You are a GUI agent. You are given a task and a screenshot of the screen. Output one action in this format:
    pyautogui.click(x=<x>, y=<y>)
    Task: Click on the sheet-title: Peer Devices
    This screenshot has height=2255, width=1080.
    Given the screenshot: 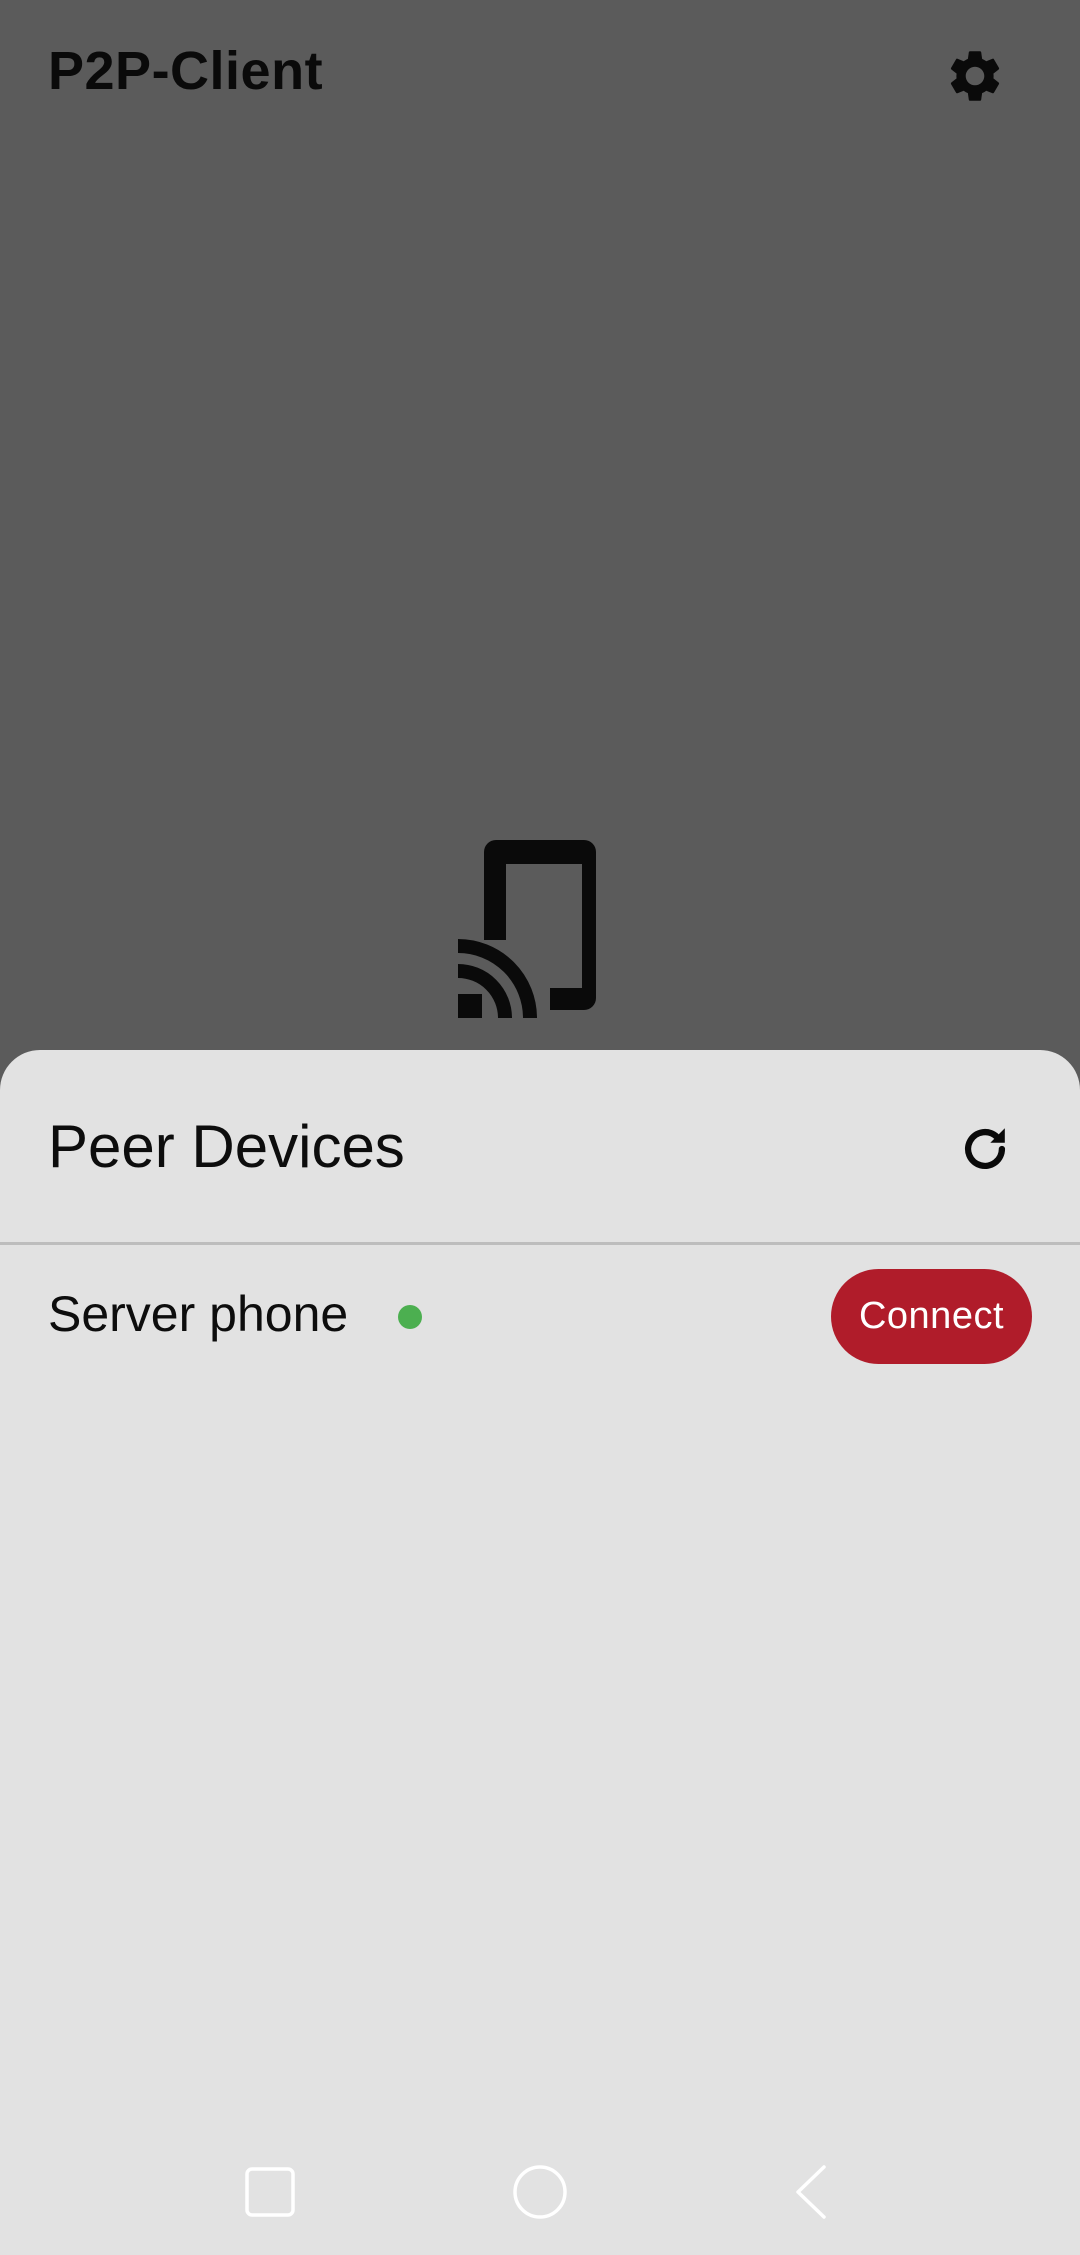 What is the action you would take?
    pyautogui.click(x=226, y=1146)
    